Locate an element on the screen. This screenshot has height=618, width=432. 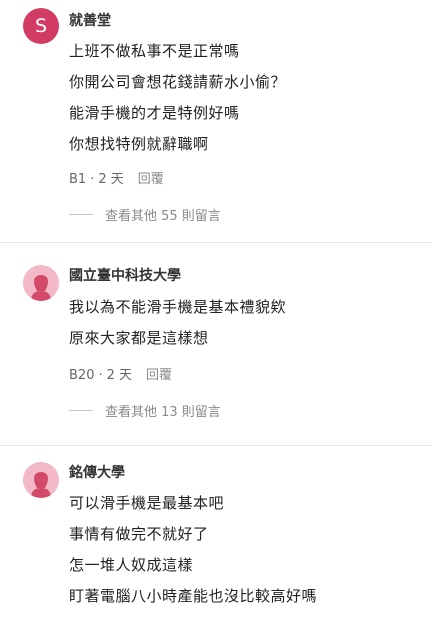
comment-line: 怎一堆人奴成這樣 is located at coordinates (131, 565).